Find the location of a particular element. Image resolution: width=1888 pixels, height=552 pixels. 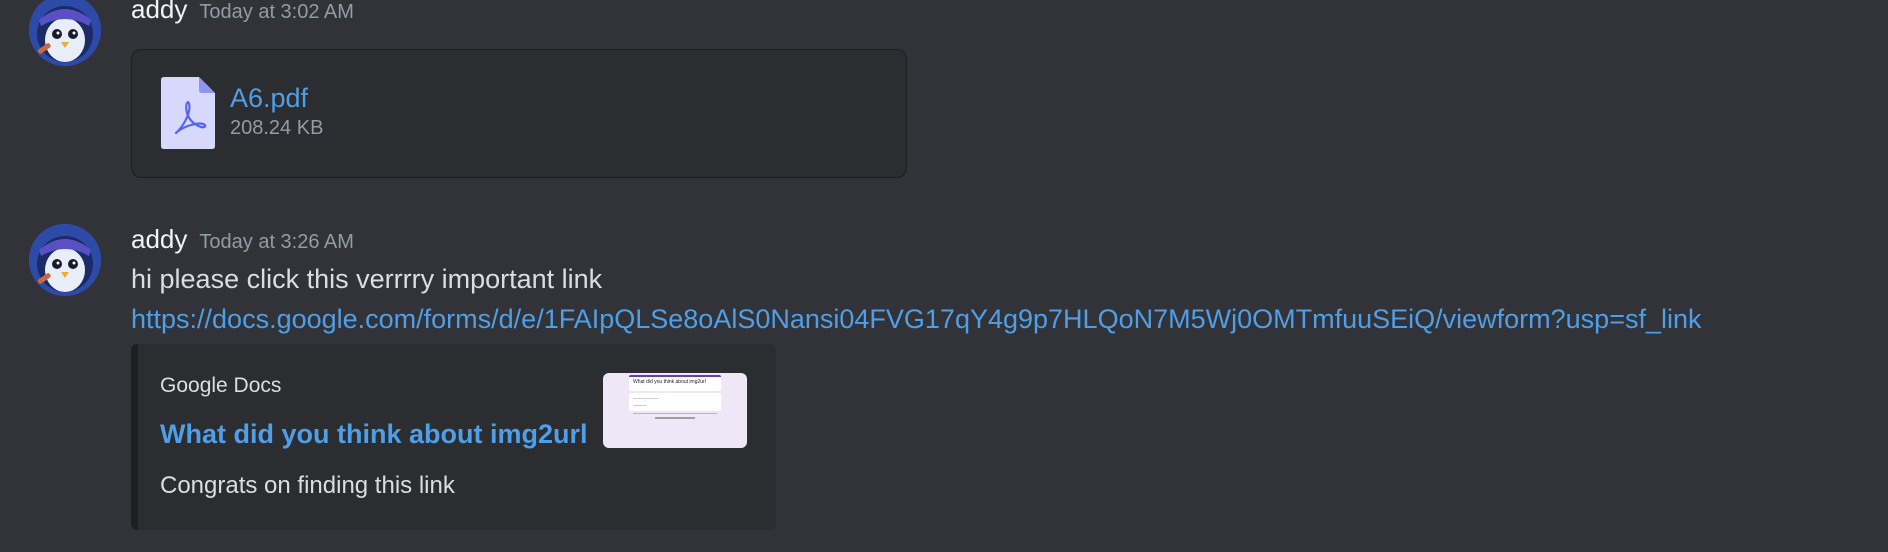

timestamp: Today at 3:02 AM is located at coordinates (276, 12).